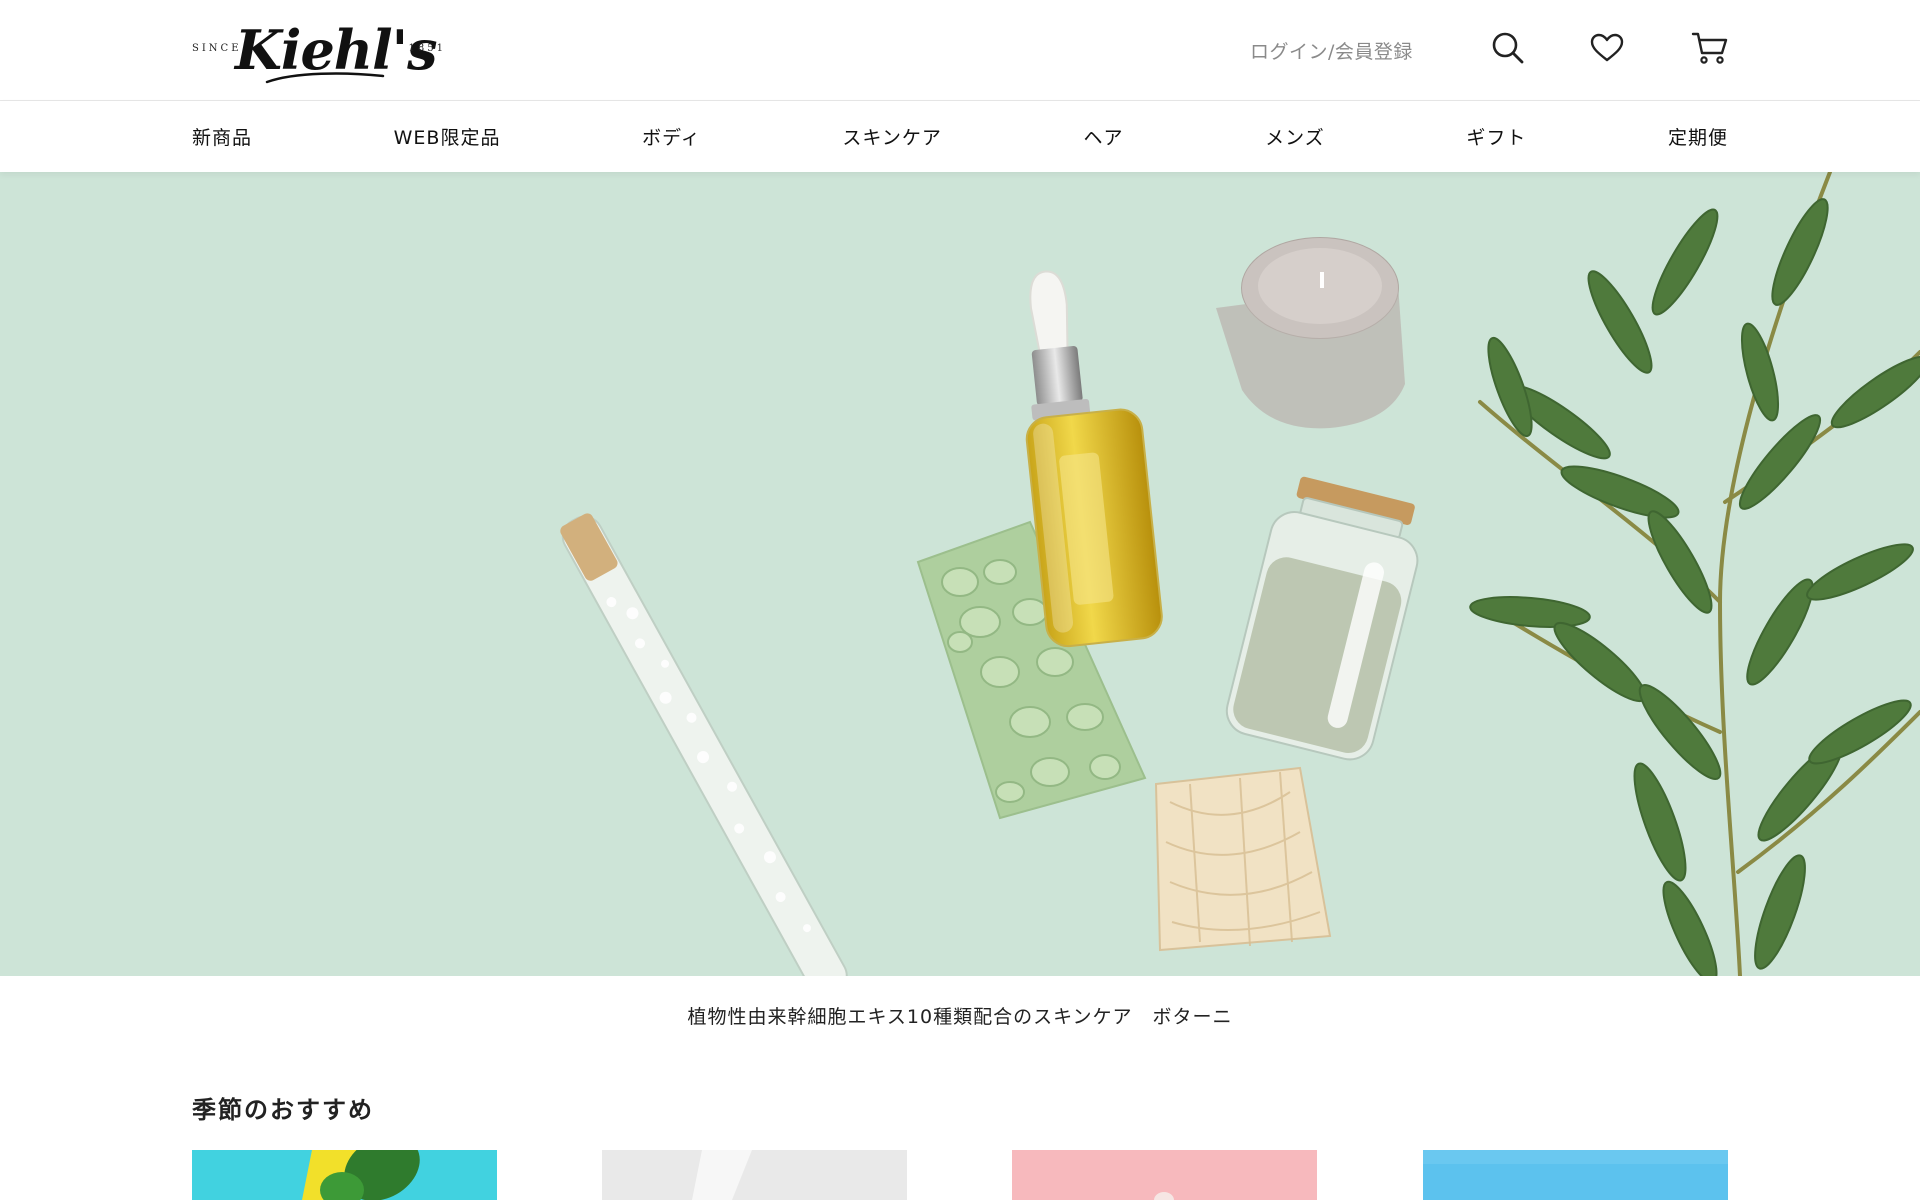 The height and width of the screenshot is (1200, 1920). I want to click on clay-powder-jar, so click(1322, 618).